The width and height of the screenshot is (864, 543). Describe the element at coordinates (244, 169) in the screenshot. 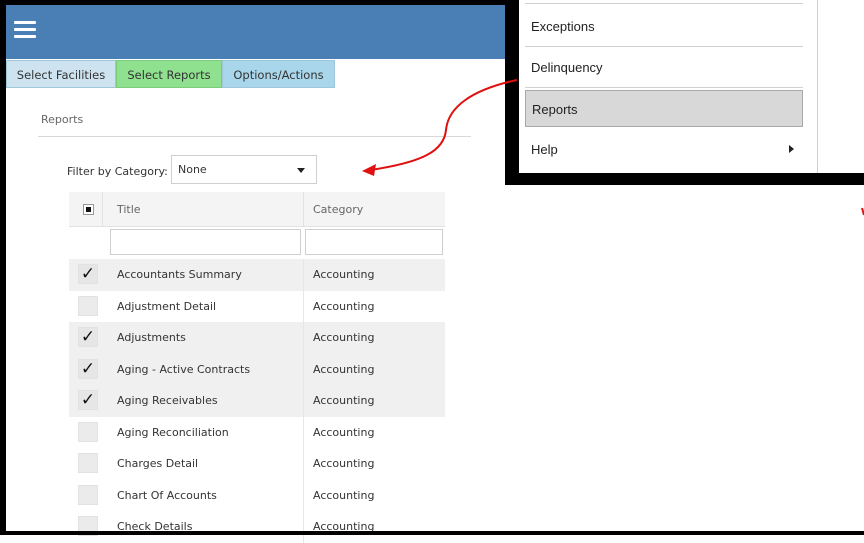

I see `filter-category-select: None` at that location.